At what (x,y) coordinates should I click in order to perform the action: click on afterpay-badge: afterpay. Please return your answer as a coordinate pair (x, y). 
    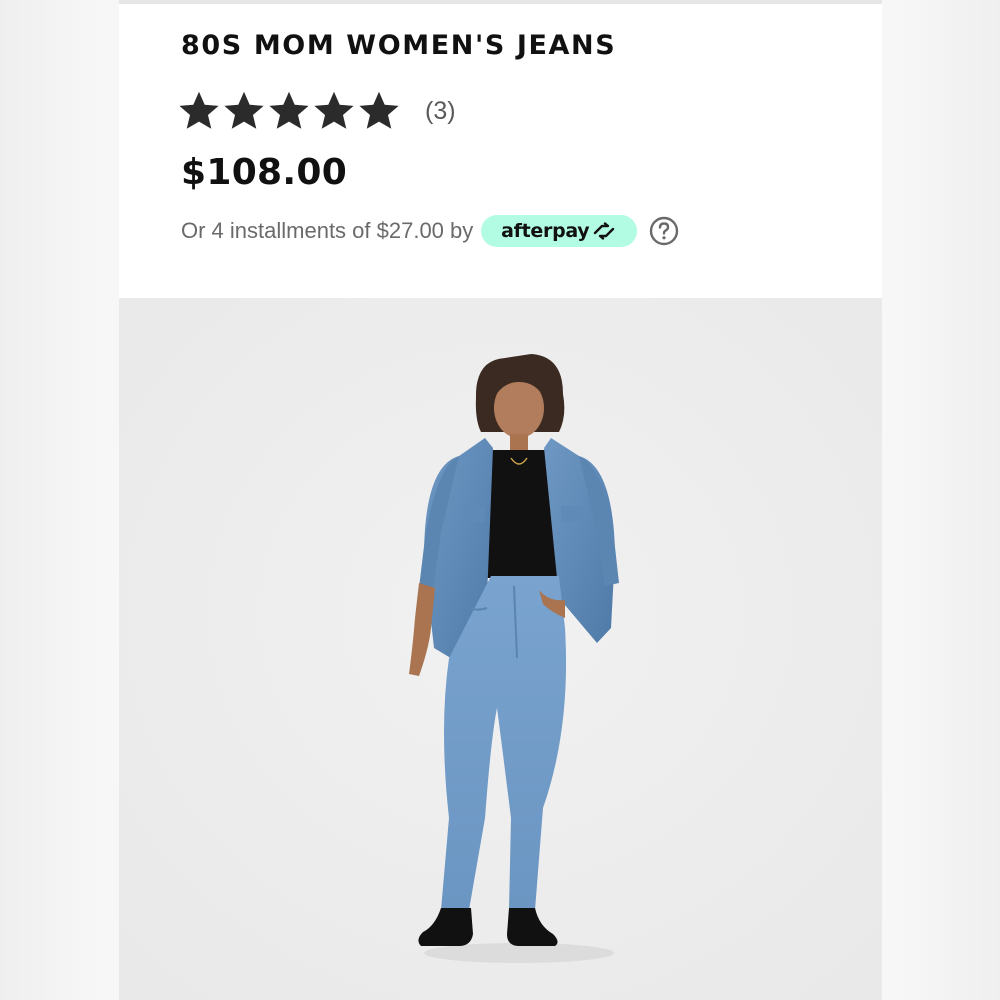
    Looking at the image, I should click on (559, 231).